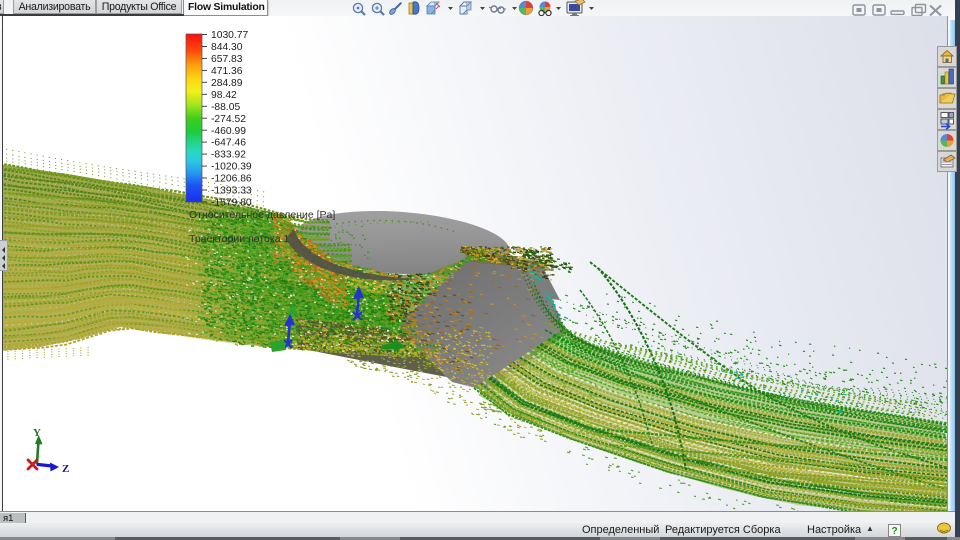  Describe the element at coordinates (231, 191) in the screenshot. I see `svg-text: -1393.33` at that location.